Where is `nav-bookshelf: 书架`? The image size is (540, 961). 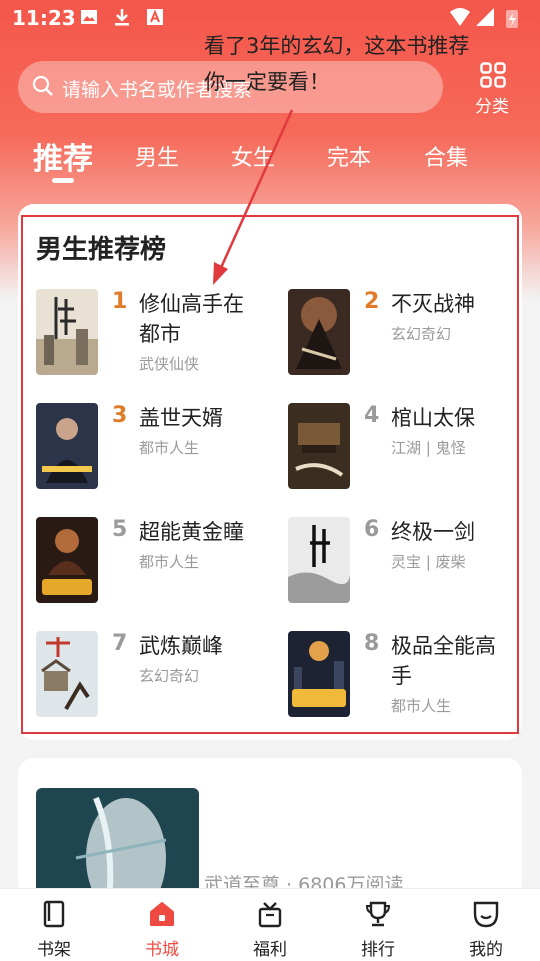 nav-bookshelf: 书架 is located at coordinates (54, 925).